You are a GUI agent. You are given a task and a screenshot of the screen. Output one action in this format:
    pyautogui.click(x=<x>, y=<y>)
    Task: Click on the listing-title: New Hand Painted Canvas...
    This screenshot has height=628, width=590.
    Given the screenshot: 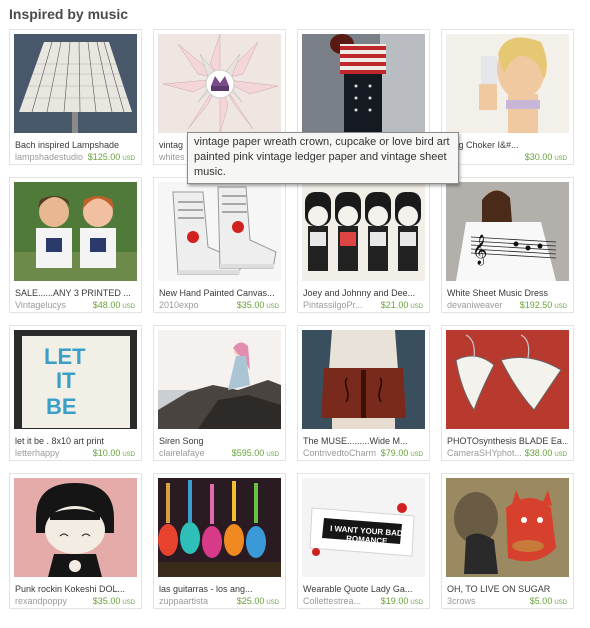 What is the action you would take?
    pyautogui.click(x=219, y=293)
    